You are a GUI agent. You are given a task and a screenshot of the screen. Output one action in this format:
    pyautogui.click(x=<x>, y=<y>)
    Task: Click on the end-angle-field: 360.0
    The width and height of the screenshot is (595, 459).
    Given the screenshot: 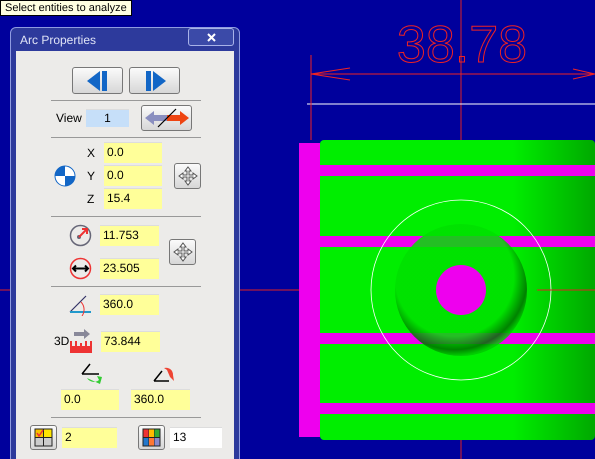 What is the action you would take?
    pyautogui.click(x=160, y=399)
    